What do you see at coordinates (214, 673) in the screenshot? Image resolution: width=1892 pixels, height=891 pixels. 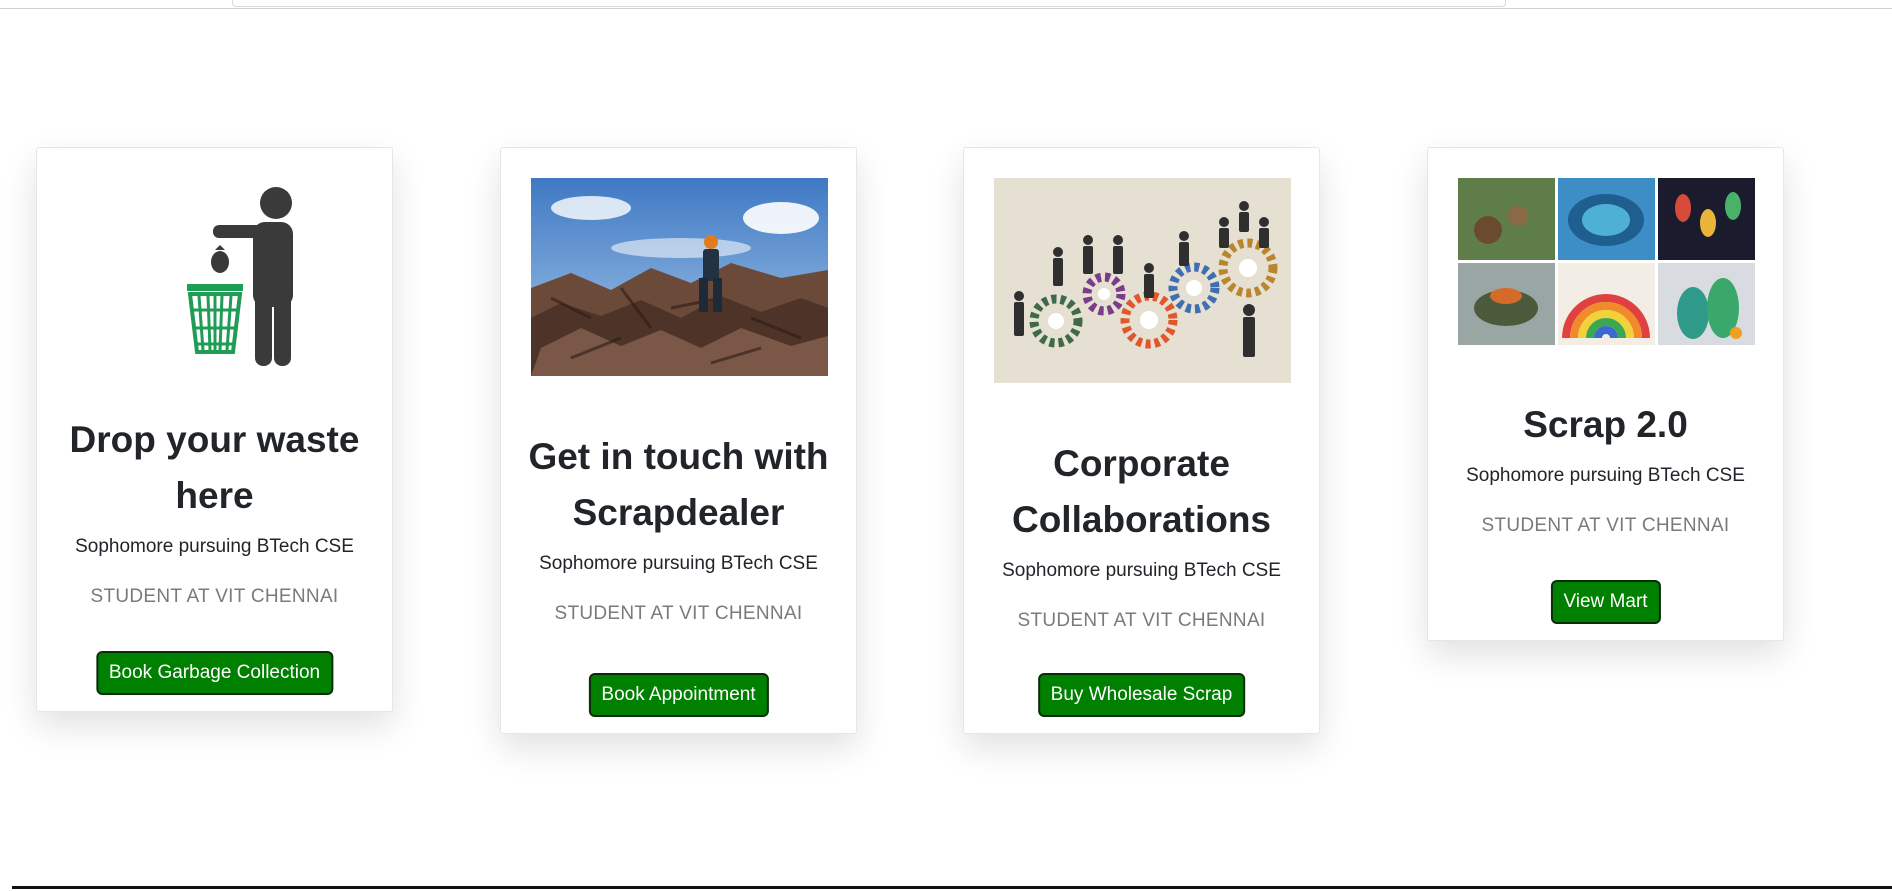 I see `book-garbage-collection-button: Book Garbage Collection` at bounding box center [214, 673].